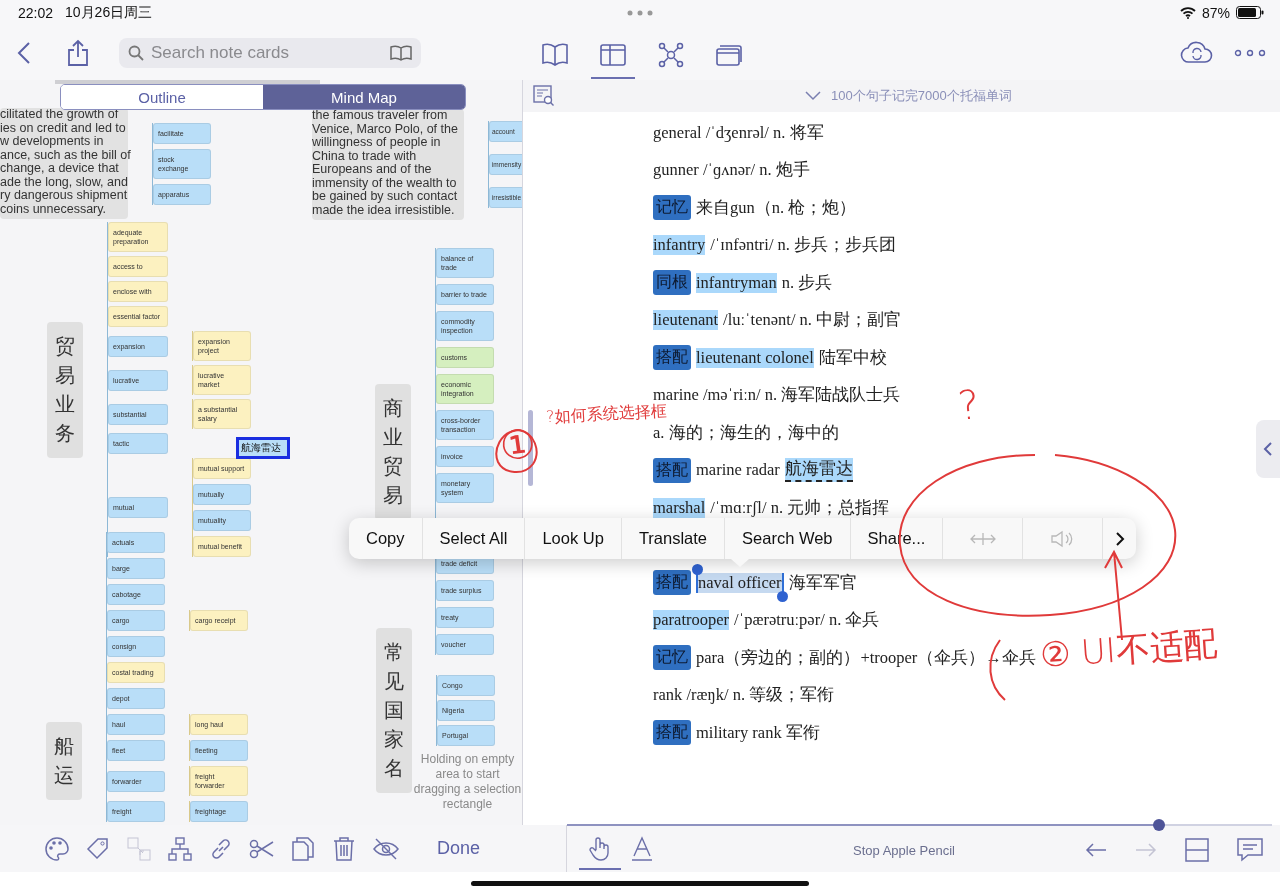 Image resolution: width=1280 pixels, height=894 pixels. Describe the element at coordinates (729, 55) in the screenshot. I see `cards-icon` at that location.